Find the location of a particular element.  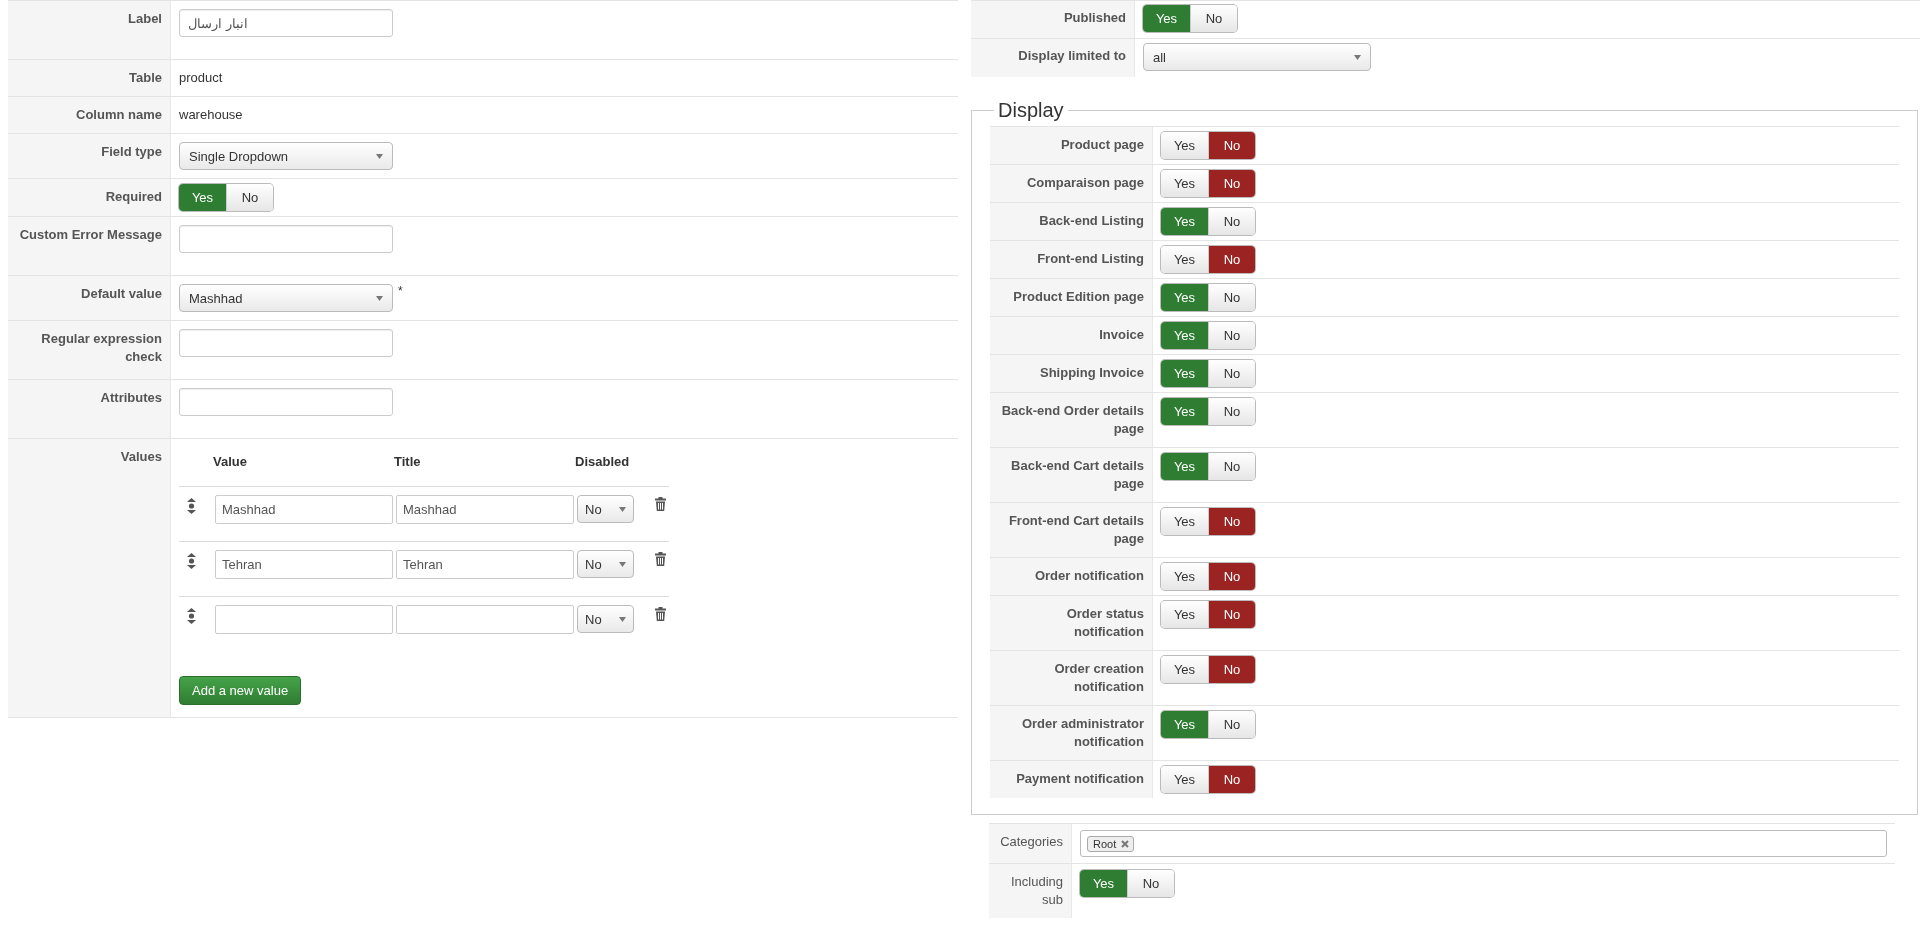

field-value: product is located at coordinates (201, 78).